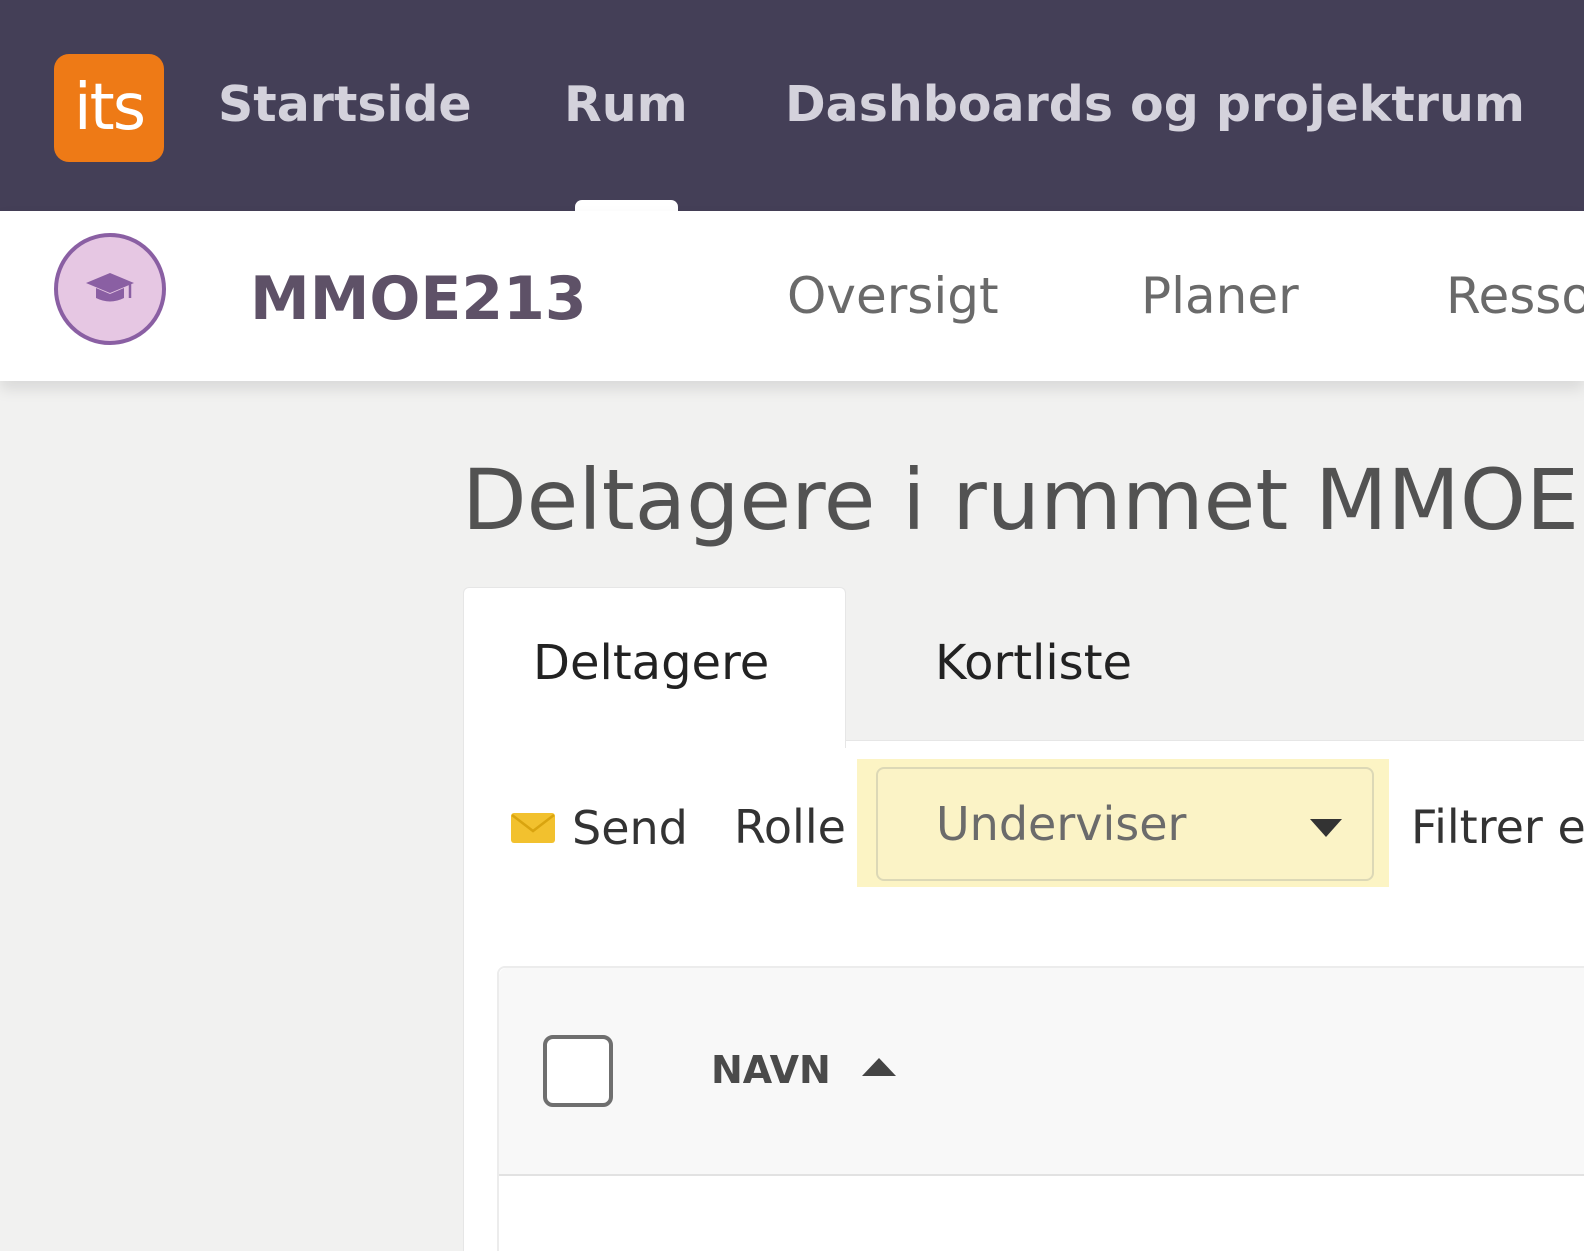 This screenshot has height=1251, width=1584. I want to click on graduation-cap-icon, so click(110, 287).